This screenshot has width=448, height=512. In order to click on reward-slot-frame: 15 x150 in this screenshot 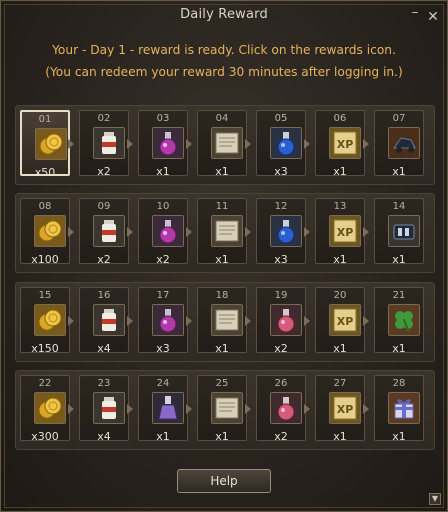, I will do `click(45, 321)`.